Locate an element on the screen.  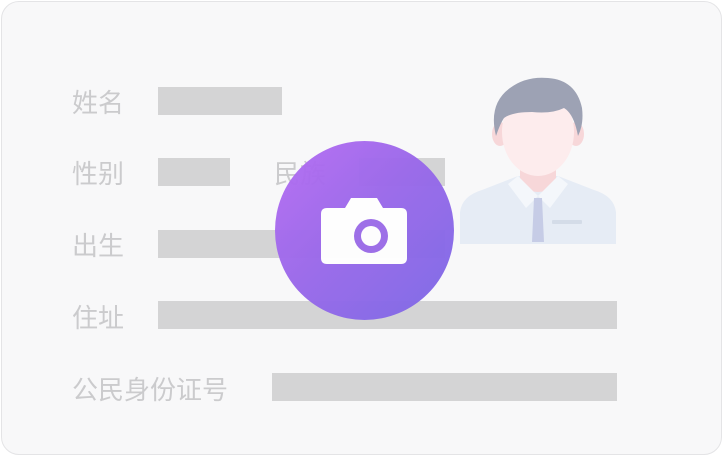
gender-placeholder is located at coordinates (194, 172).